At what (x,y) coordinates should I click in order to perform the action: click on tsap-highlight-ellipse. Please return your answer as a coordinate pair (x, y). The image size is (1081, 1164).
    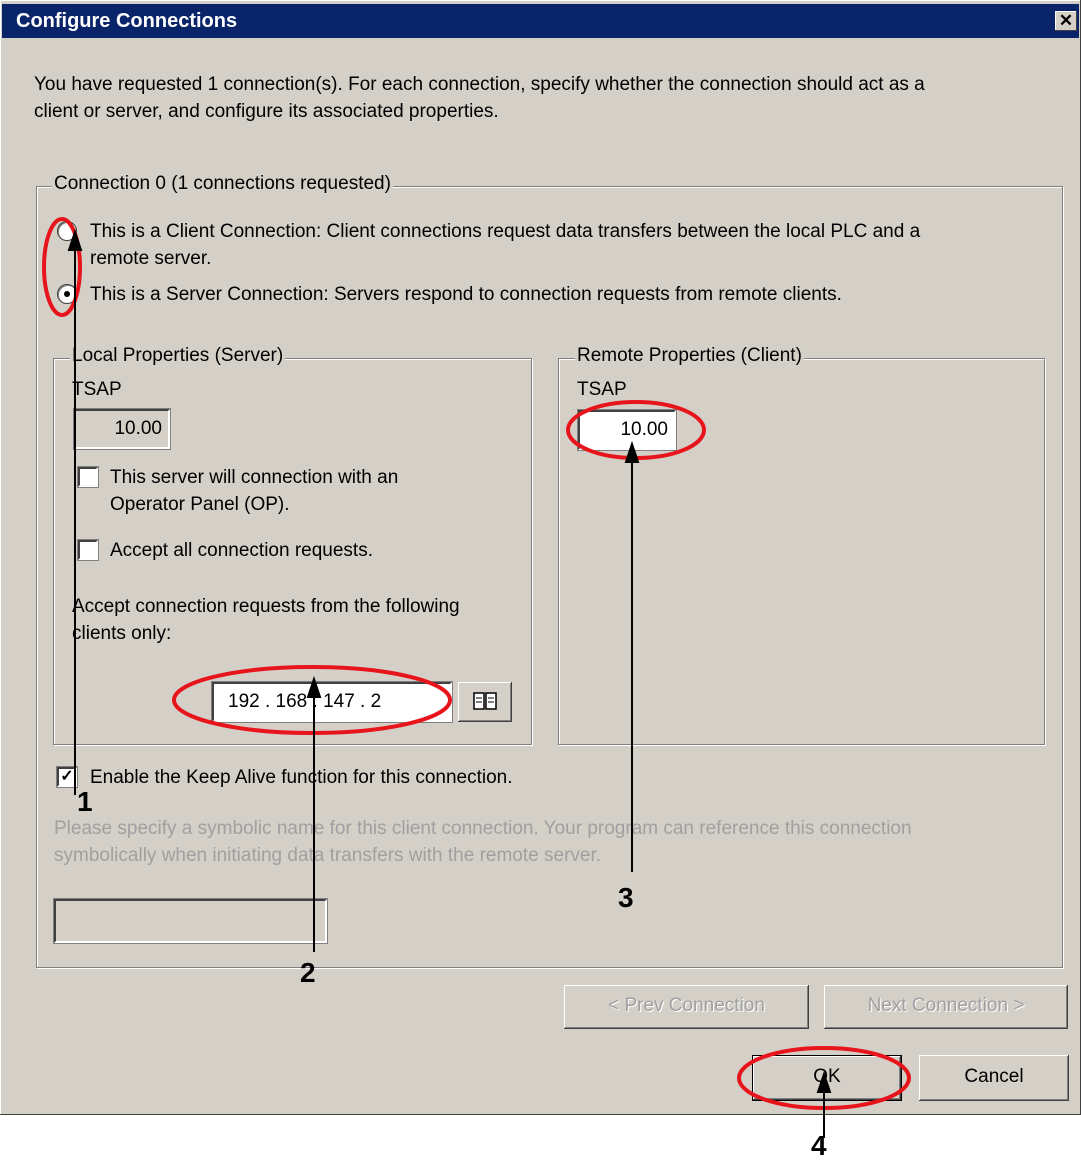
    Looking at the image, I should click on (636, 430).